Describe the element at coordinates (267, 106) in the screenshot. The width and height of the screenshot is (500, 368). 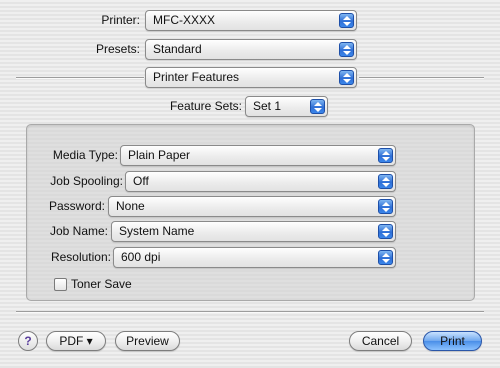
I see `feature-sets-value: Set 1` at that location.